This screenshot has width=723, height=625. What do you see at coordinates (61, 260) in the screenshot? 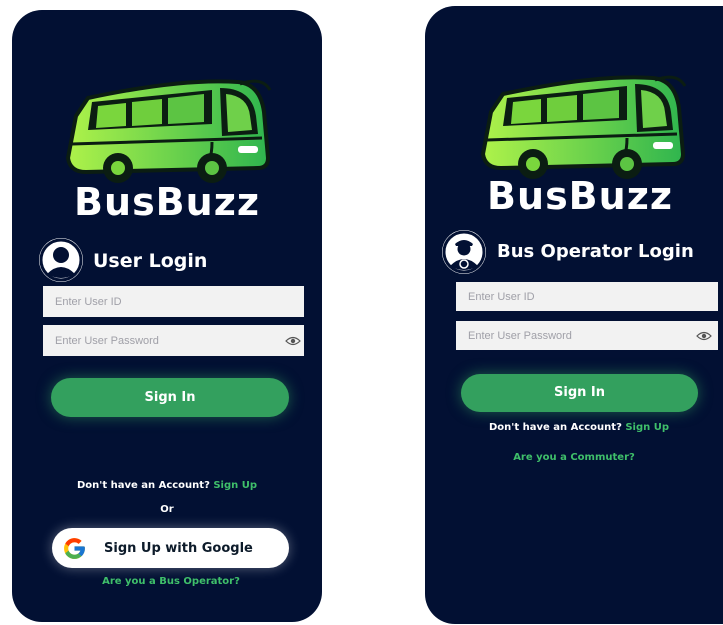
I see `user-avatar-icon` at bounding box center [61, 260].